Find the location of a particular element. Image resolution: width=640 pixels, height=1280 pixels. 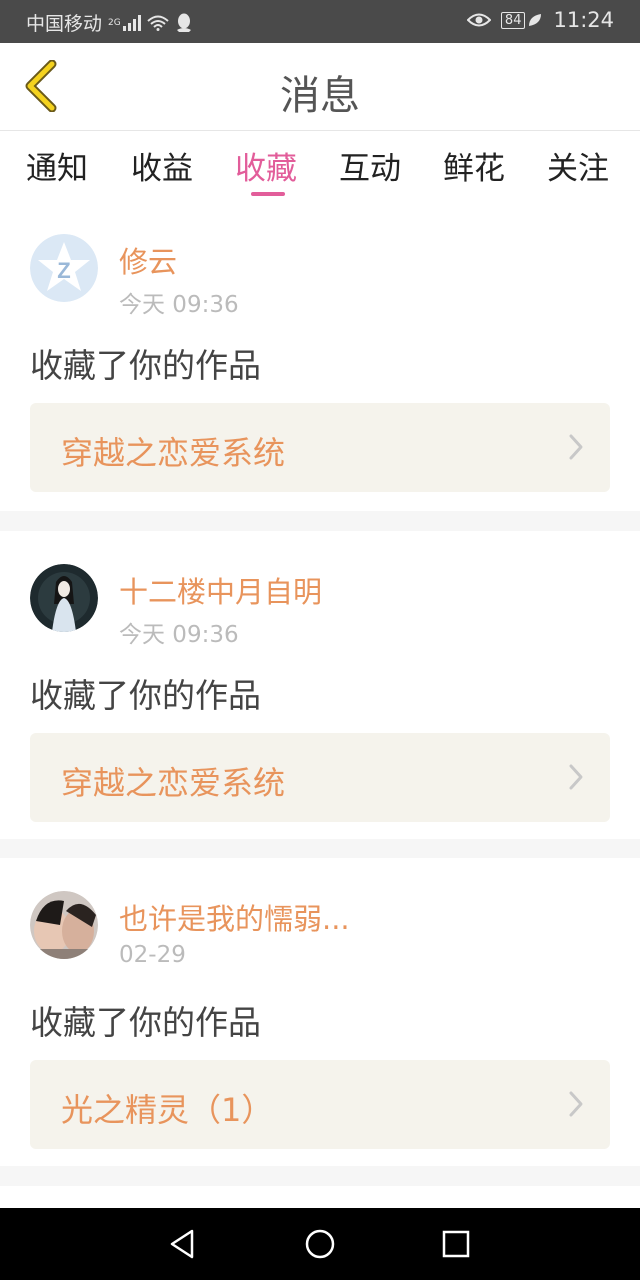

active-tab-indicator is located at coordinates (268, 194).